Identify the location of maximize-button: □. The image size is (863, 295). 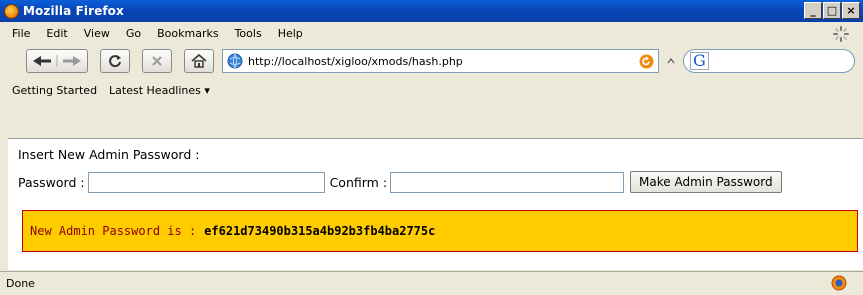
(832, 10).